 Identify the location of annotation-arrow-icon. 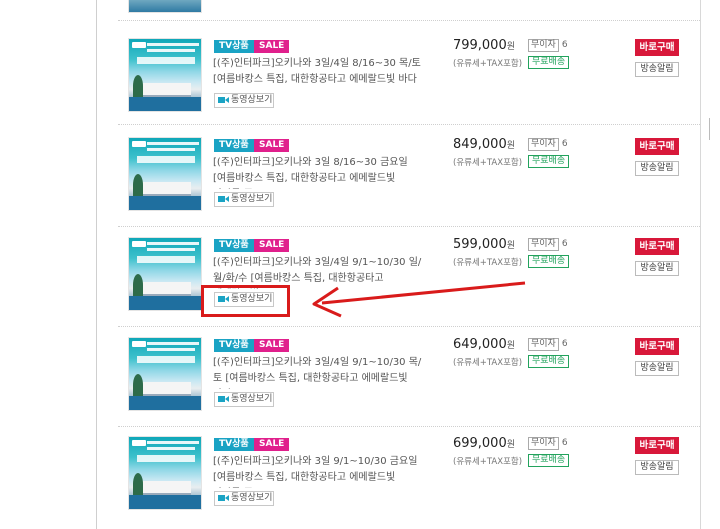
(419, 299).